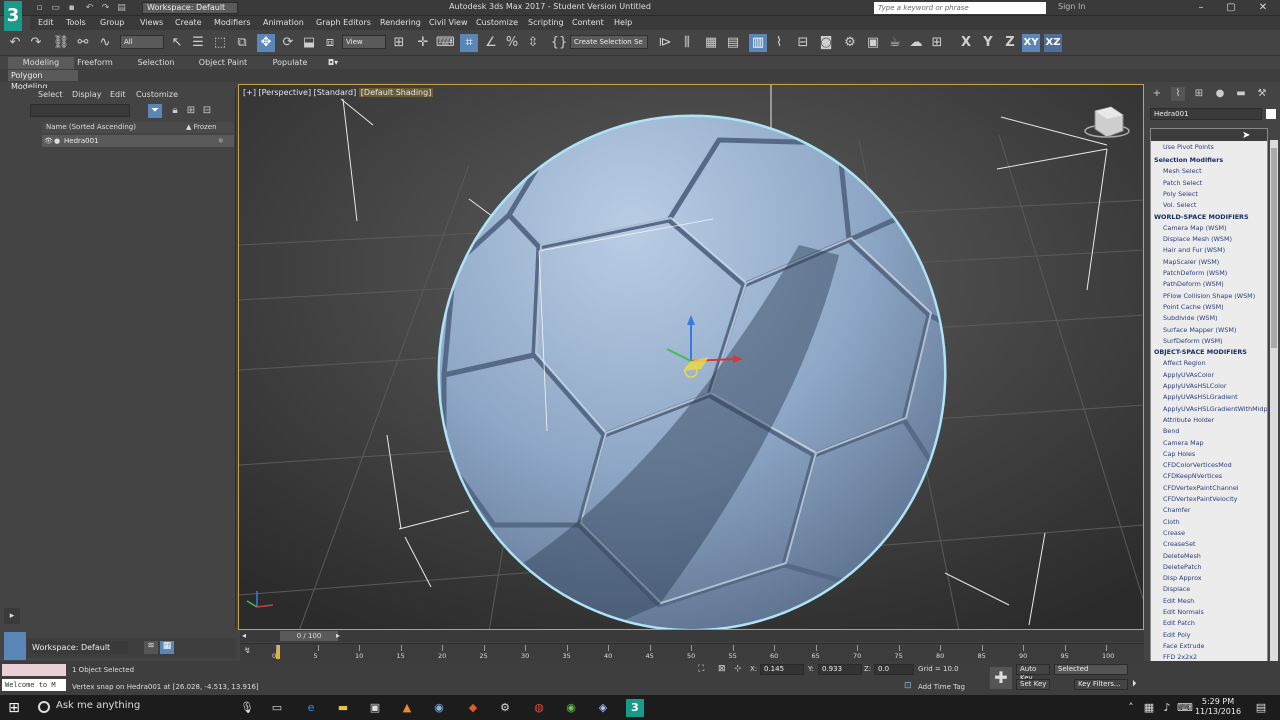  I want to click on modifier-list-item: Vol. Select, so click(1179, 205).